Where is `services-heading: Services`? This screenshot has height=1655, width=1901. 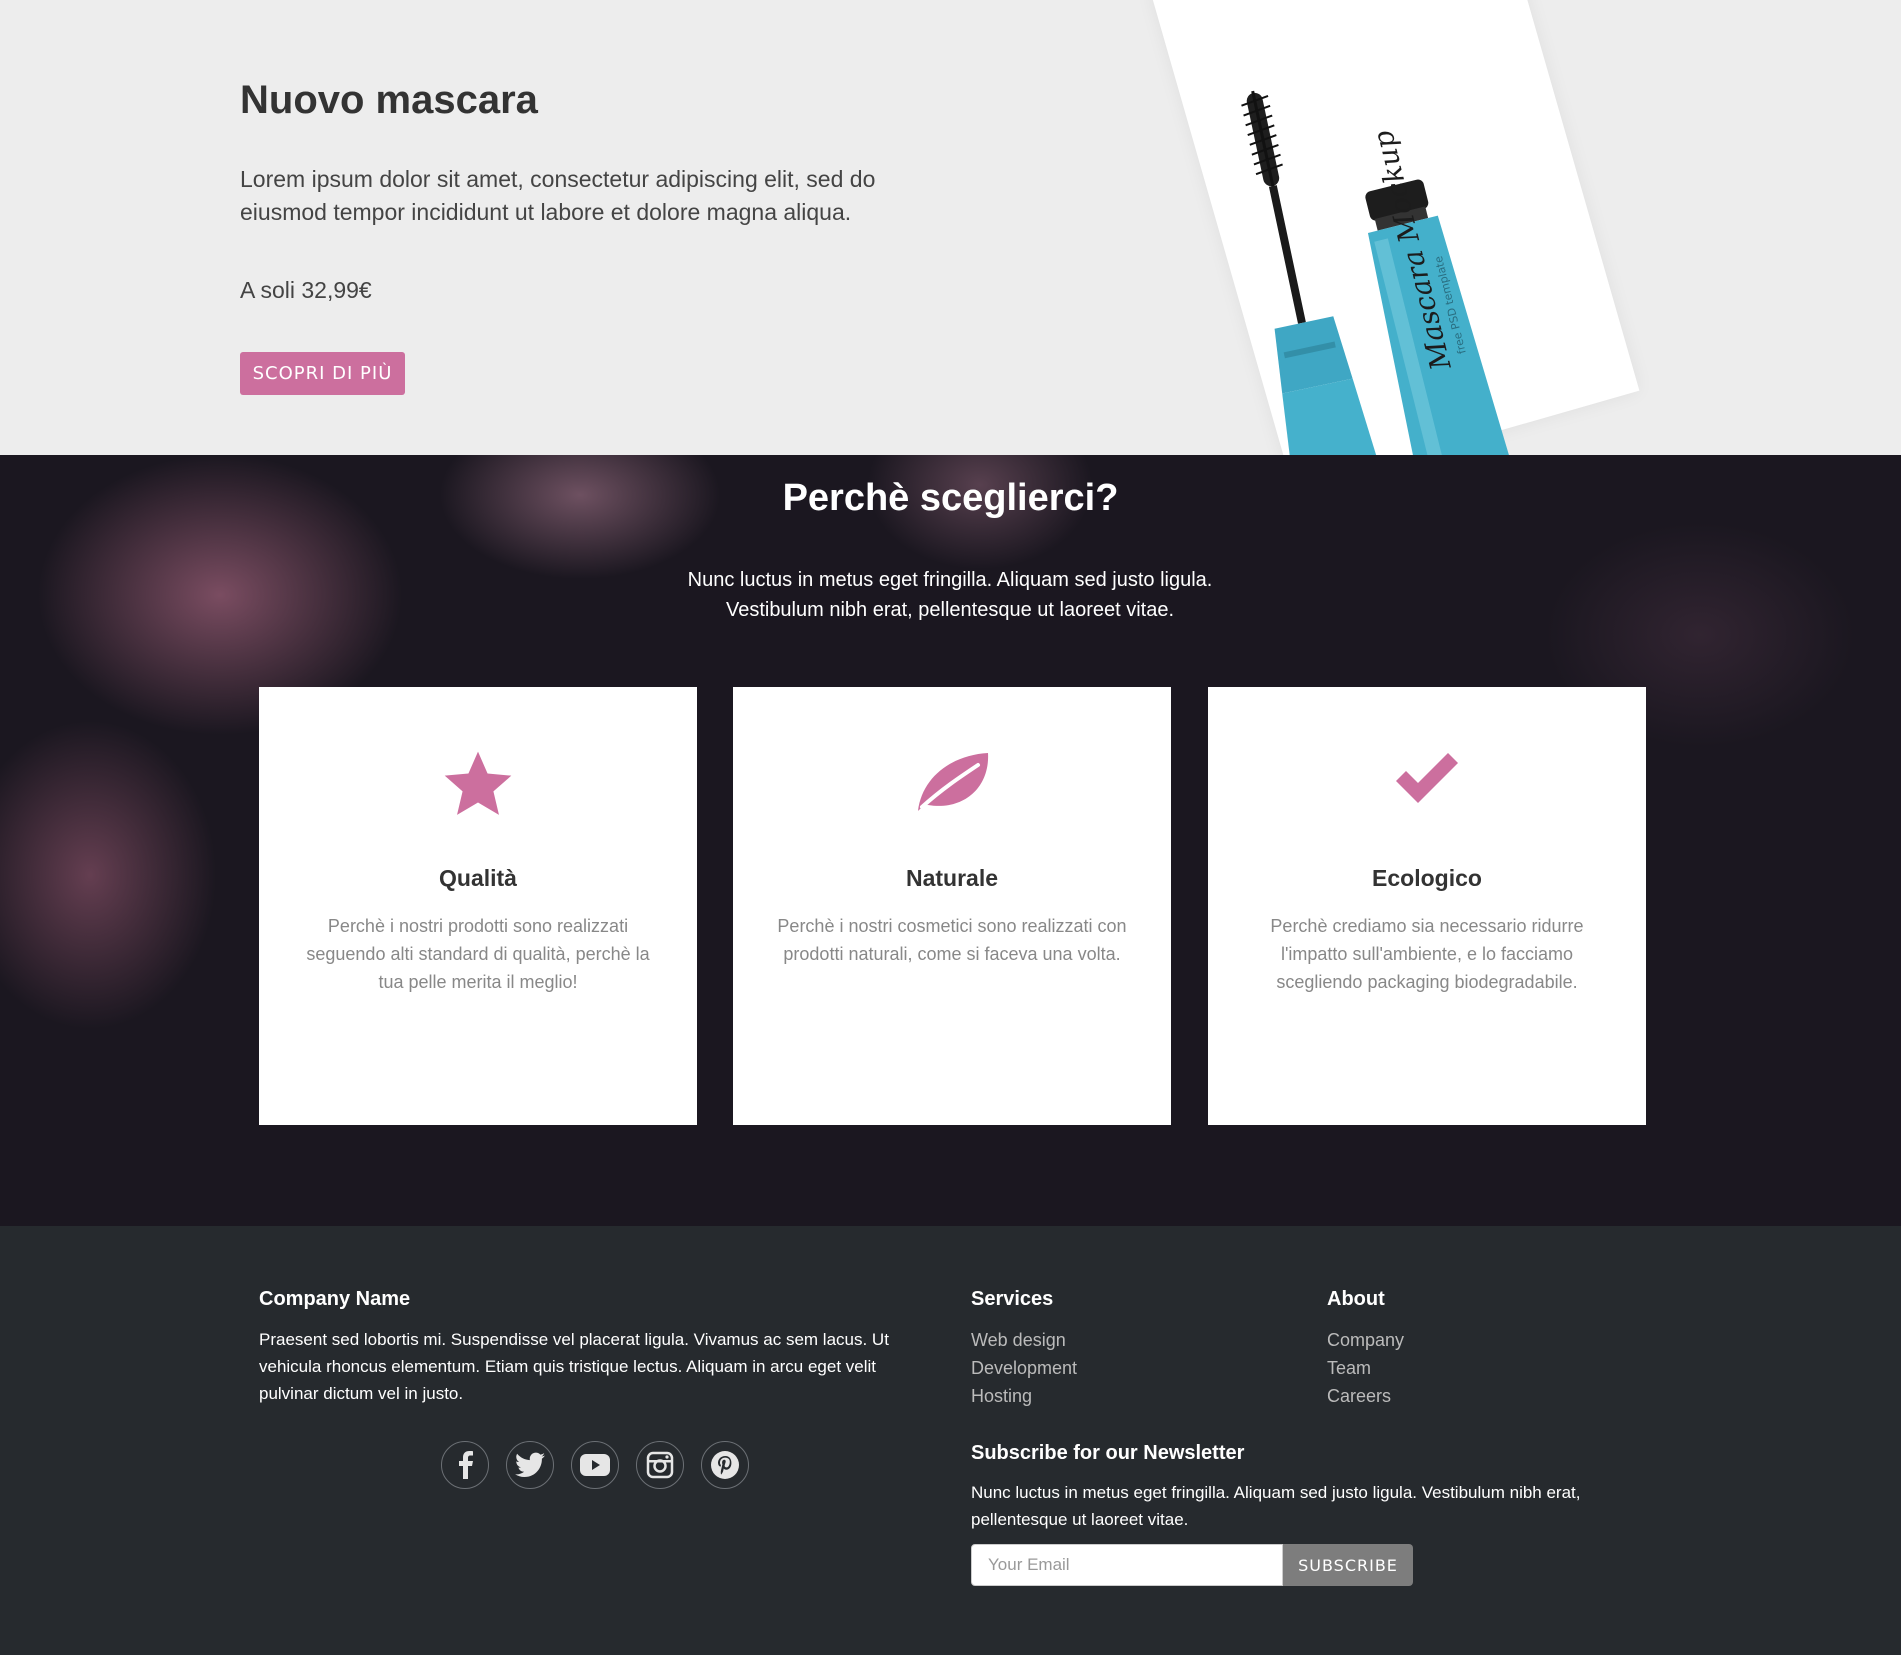 services-heading: Services is located at coordinates (1012, 1299).